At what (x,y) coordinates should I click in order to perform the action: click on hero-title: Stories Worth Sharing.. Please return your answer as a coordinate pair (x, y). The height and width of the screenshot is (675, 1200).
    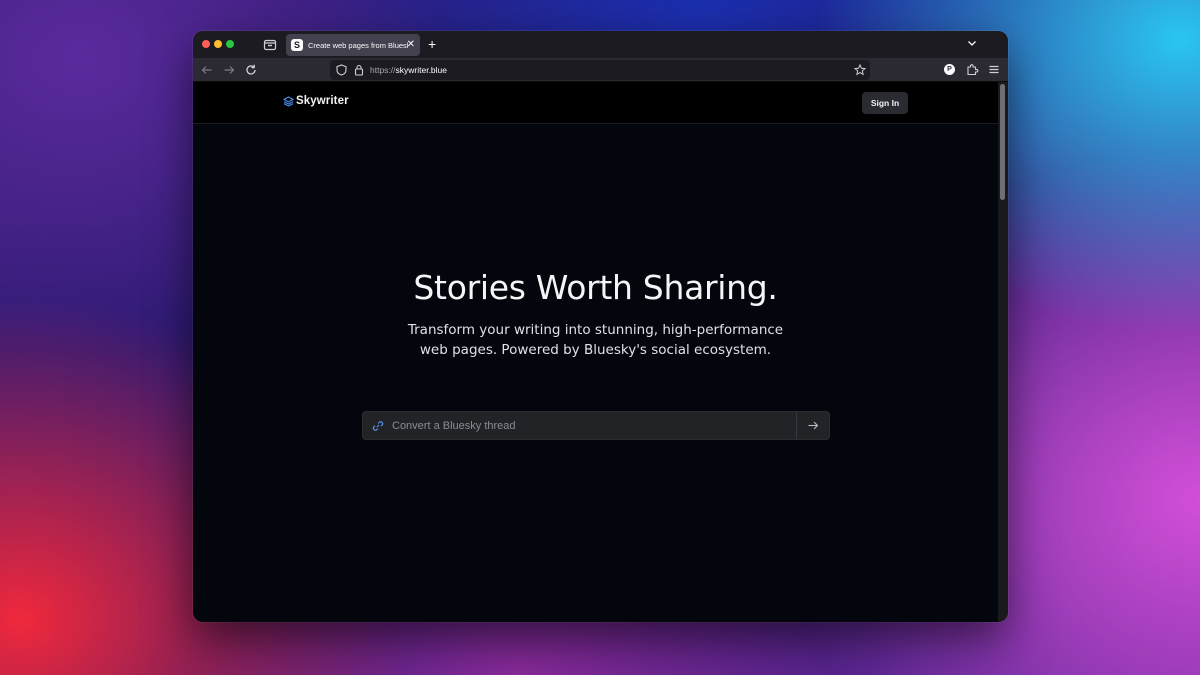
    Looking at the image, I should click on (595, 287).